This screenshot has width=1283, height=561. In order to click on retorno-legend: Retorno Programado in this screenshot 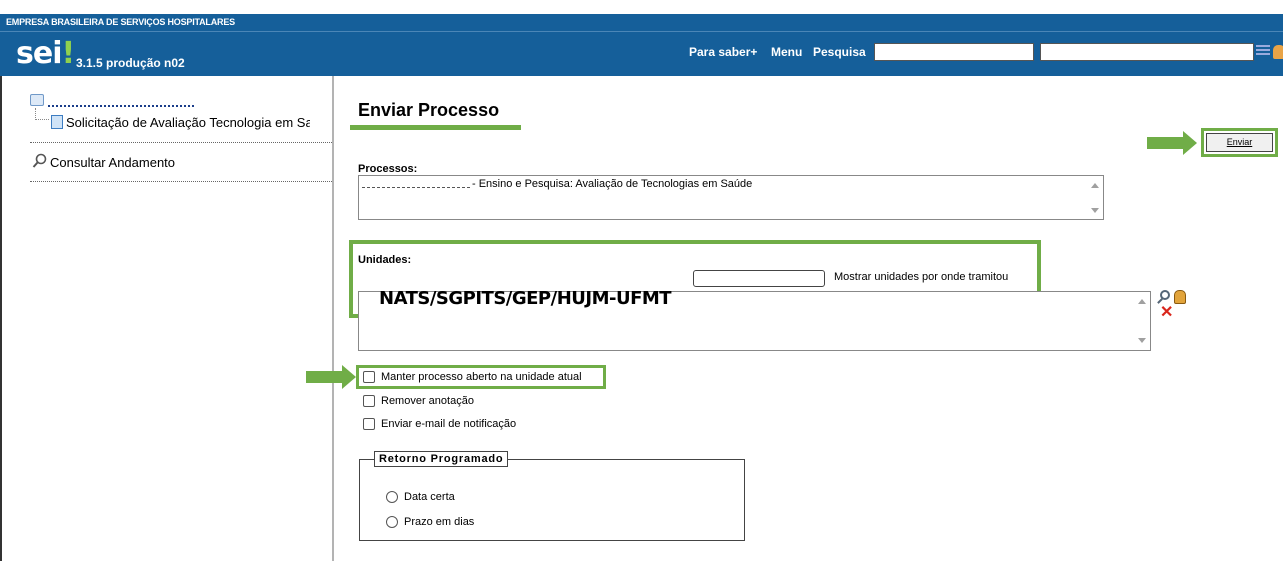, I will do `click(441, 459)`.